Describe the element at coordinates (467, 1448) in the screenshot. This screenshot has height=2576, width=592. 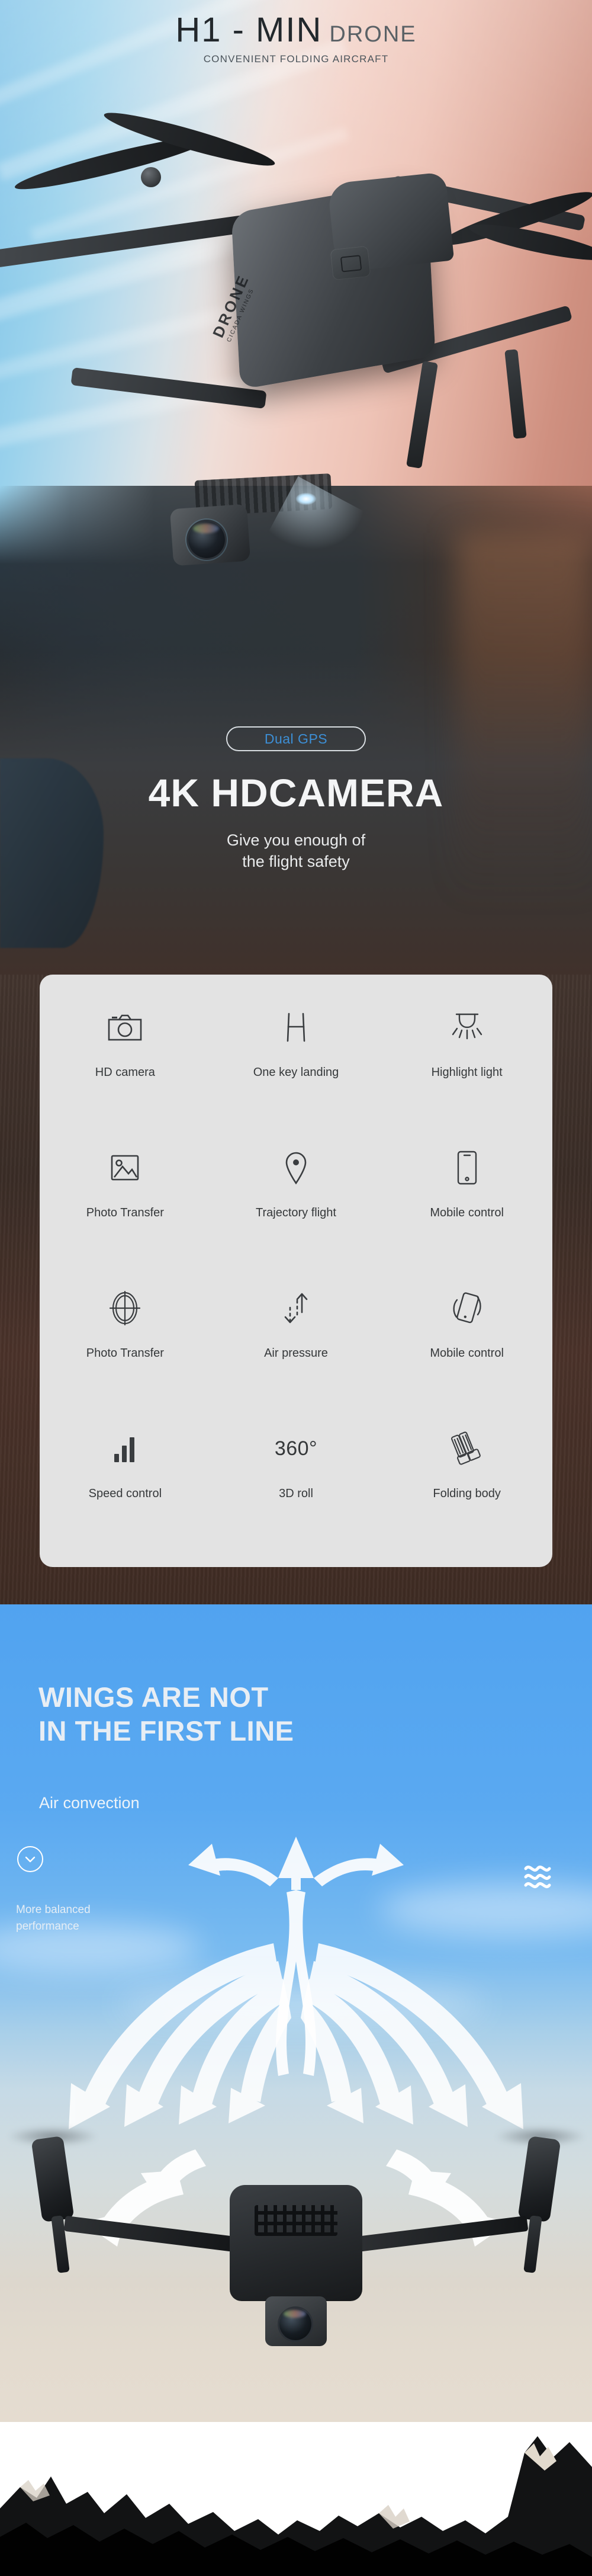
I see `folded-arms-icon` at that location.